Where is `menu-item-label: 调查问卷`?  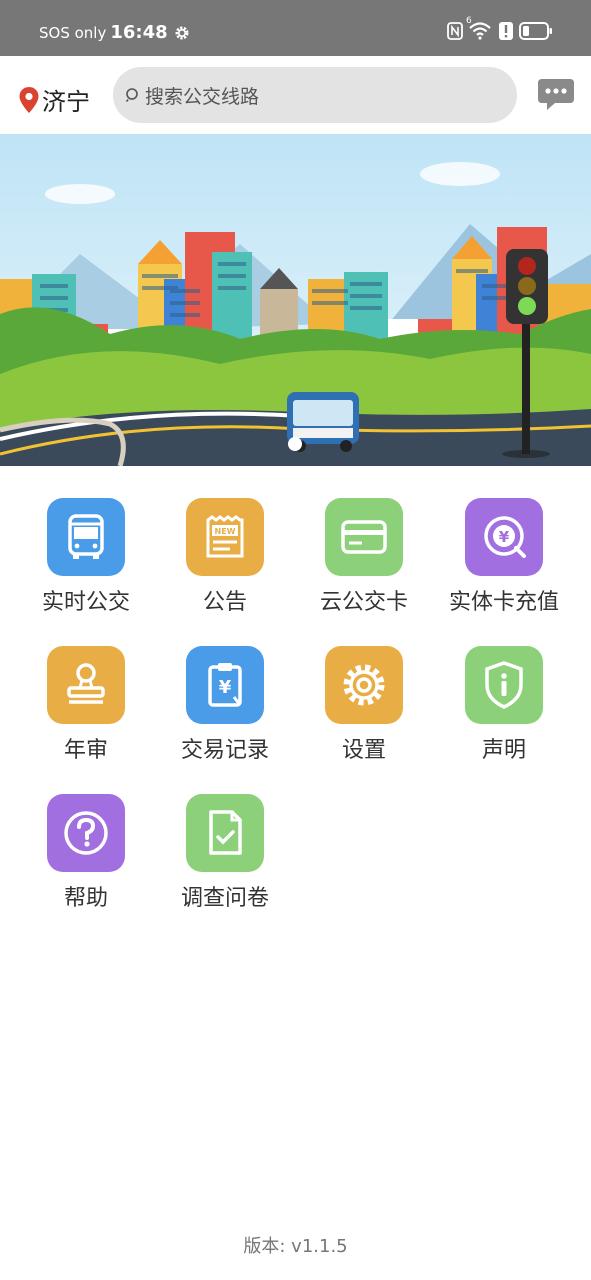
menu-item-label: 调查问卷 is located at coordinates (224, 898).